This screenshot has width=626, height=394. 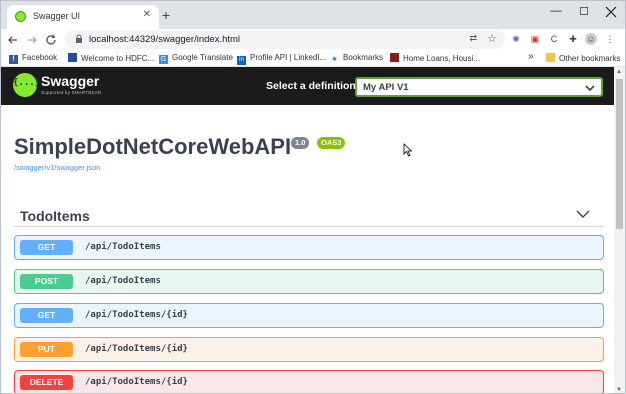 What do you see at coordinates (309, 381) in the screenshot?
I see `operation-row: DELETE /api/TodoItems/{id}` at bounding box center [309, 381].